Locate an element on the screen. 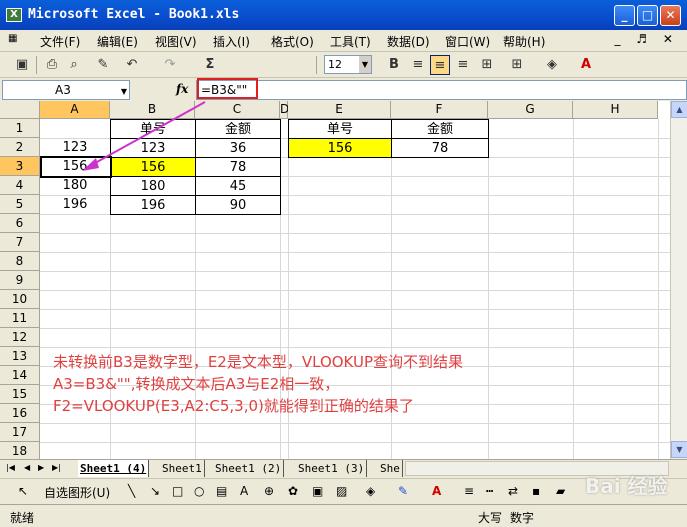 This screenshot has width=687, height=527. shadow-icon: ▪ is located at coordinates (536, 491).